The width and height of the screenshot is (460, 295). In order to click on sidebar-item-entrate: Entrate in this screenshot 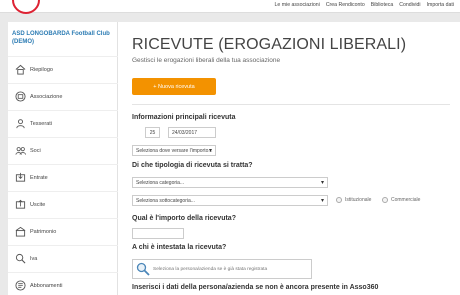, I will do `click(63, 177)`.